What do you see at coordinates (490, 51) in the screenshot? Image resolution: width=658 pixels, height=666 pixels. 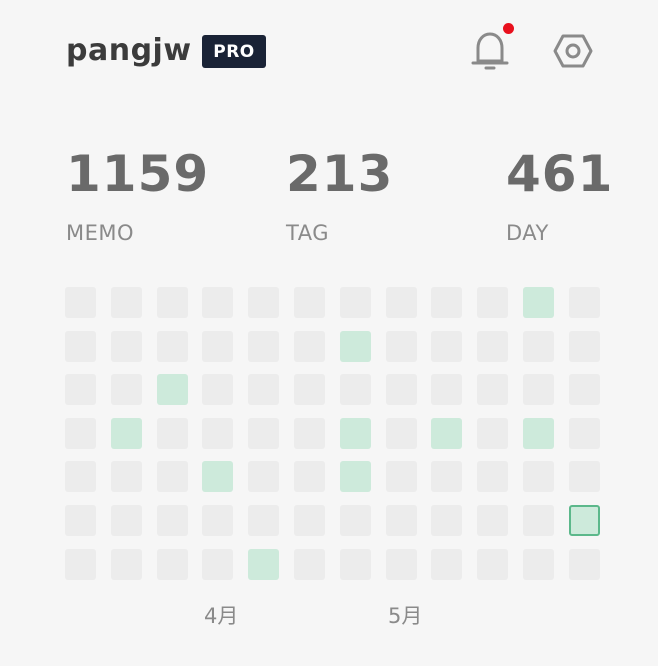 I see `bell-icon` at bounding box center [490, 51].